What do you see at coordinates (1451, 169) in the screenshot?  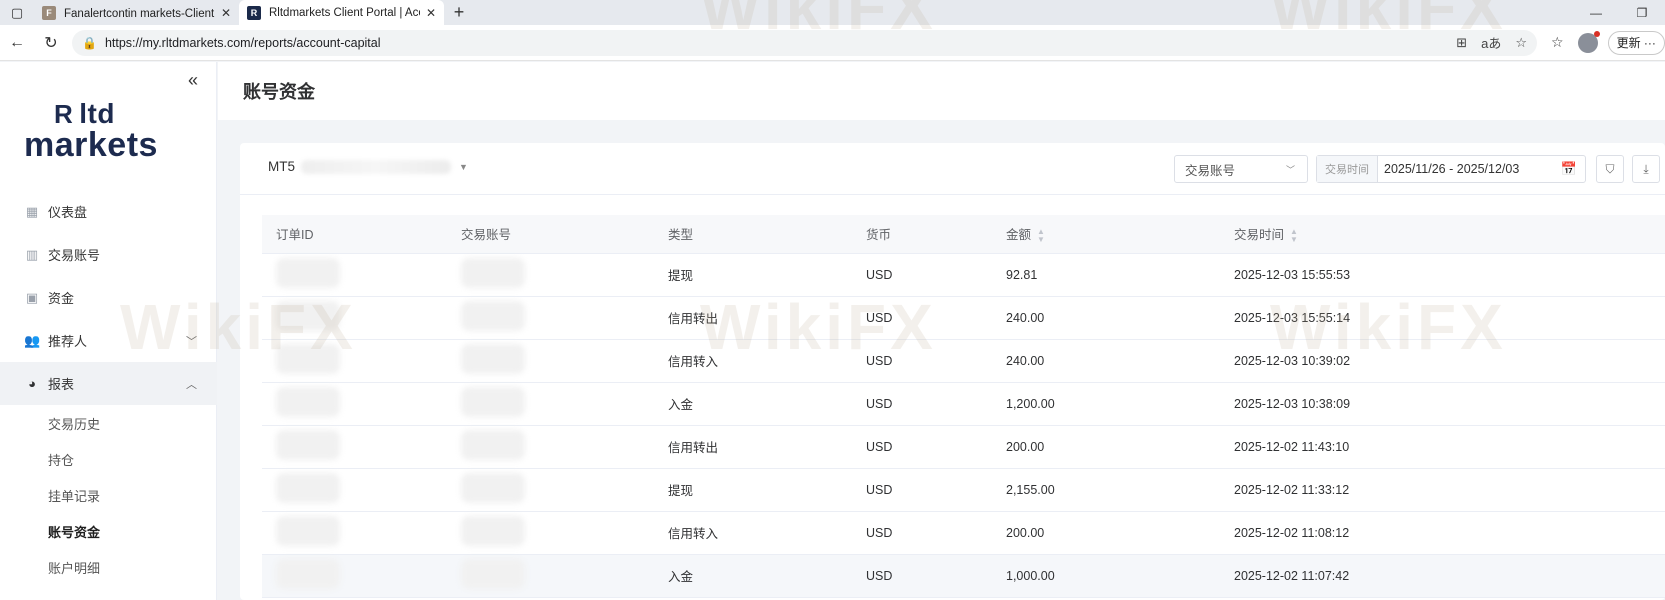 I see `date-range-picker: 交易时间 2025/11/26 - 2025/12/03 📅` at bounding box center [1451, 169].